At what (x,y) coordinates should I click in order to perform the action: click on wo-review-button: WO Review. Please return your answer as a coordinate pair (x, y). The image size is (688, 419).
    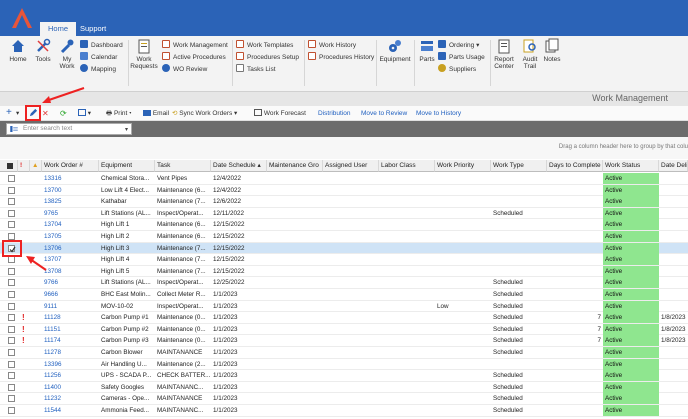
    Looking at the image, I should click on (184, 69).